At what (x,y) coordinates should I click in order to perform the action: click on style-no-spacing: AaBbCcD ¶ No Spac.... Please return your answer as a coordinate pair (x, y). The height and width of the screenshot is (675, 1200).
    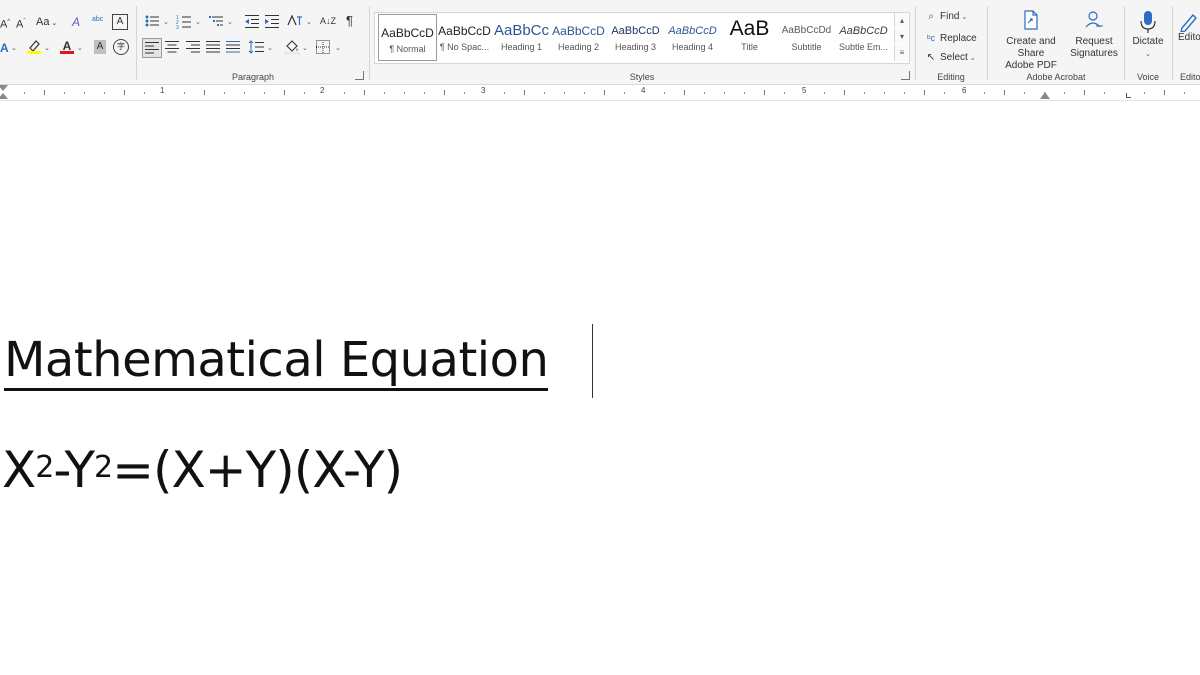
    Looking at the image, I should click on (464, 37).